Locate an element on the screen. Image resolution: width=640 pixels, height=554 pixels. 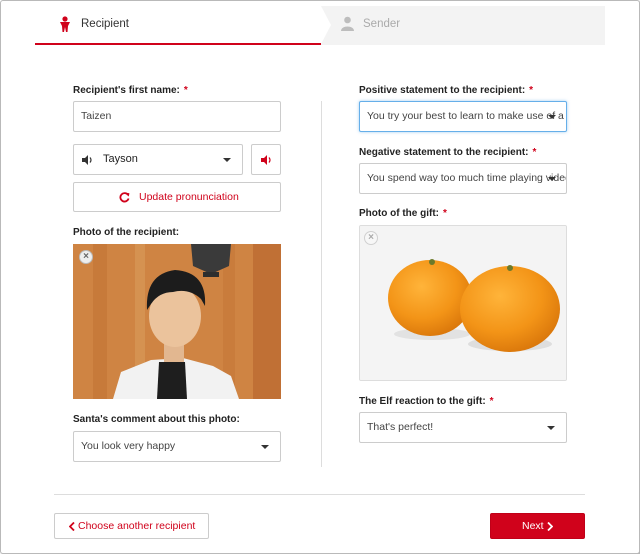
play-pronunciation-button is located at coordinates (266, 159).